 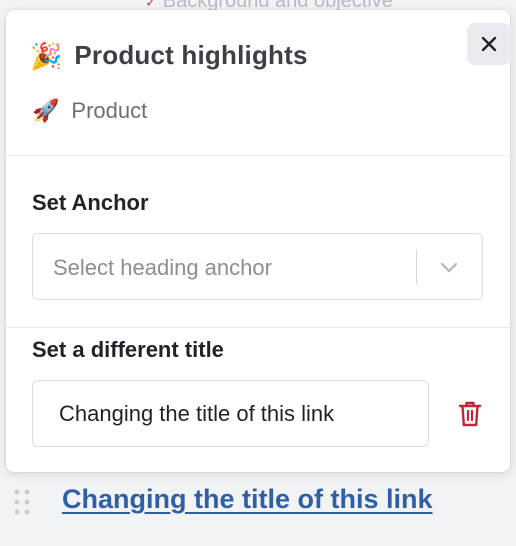 What do you see at coordinates (162, 267) in the screenshot?
I see `select-placeholder: Select heading anchor` at bounding box center [162, 267].